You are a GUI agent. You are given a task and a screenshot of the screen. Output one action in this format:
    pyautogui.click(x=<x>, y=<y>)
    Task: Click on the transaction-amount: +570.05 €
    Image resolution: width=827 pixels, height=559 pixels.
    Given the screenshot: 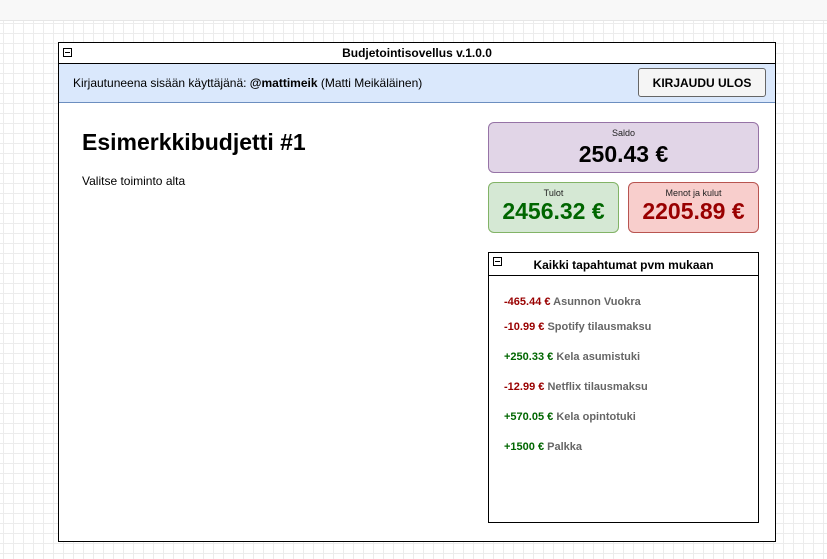 What is the action you would take?
    pyautogui.click(x=529, y=417)
    